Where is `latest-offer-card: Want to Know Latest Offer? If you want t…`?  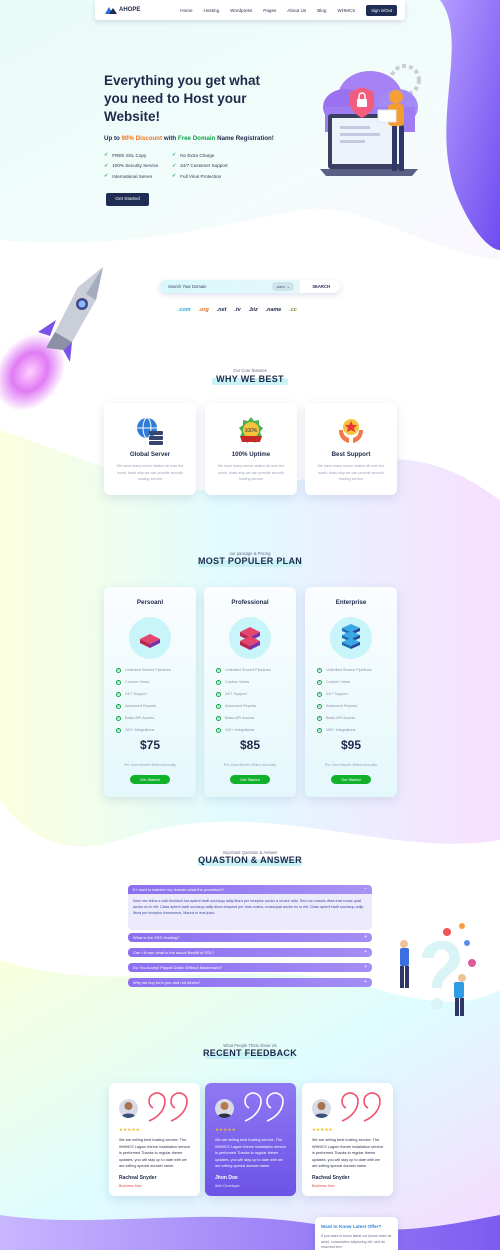 latest-offer-card: Want to Know Latest Offer? If you want t… is located at coordinates (356, 1233).